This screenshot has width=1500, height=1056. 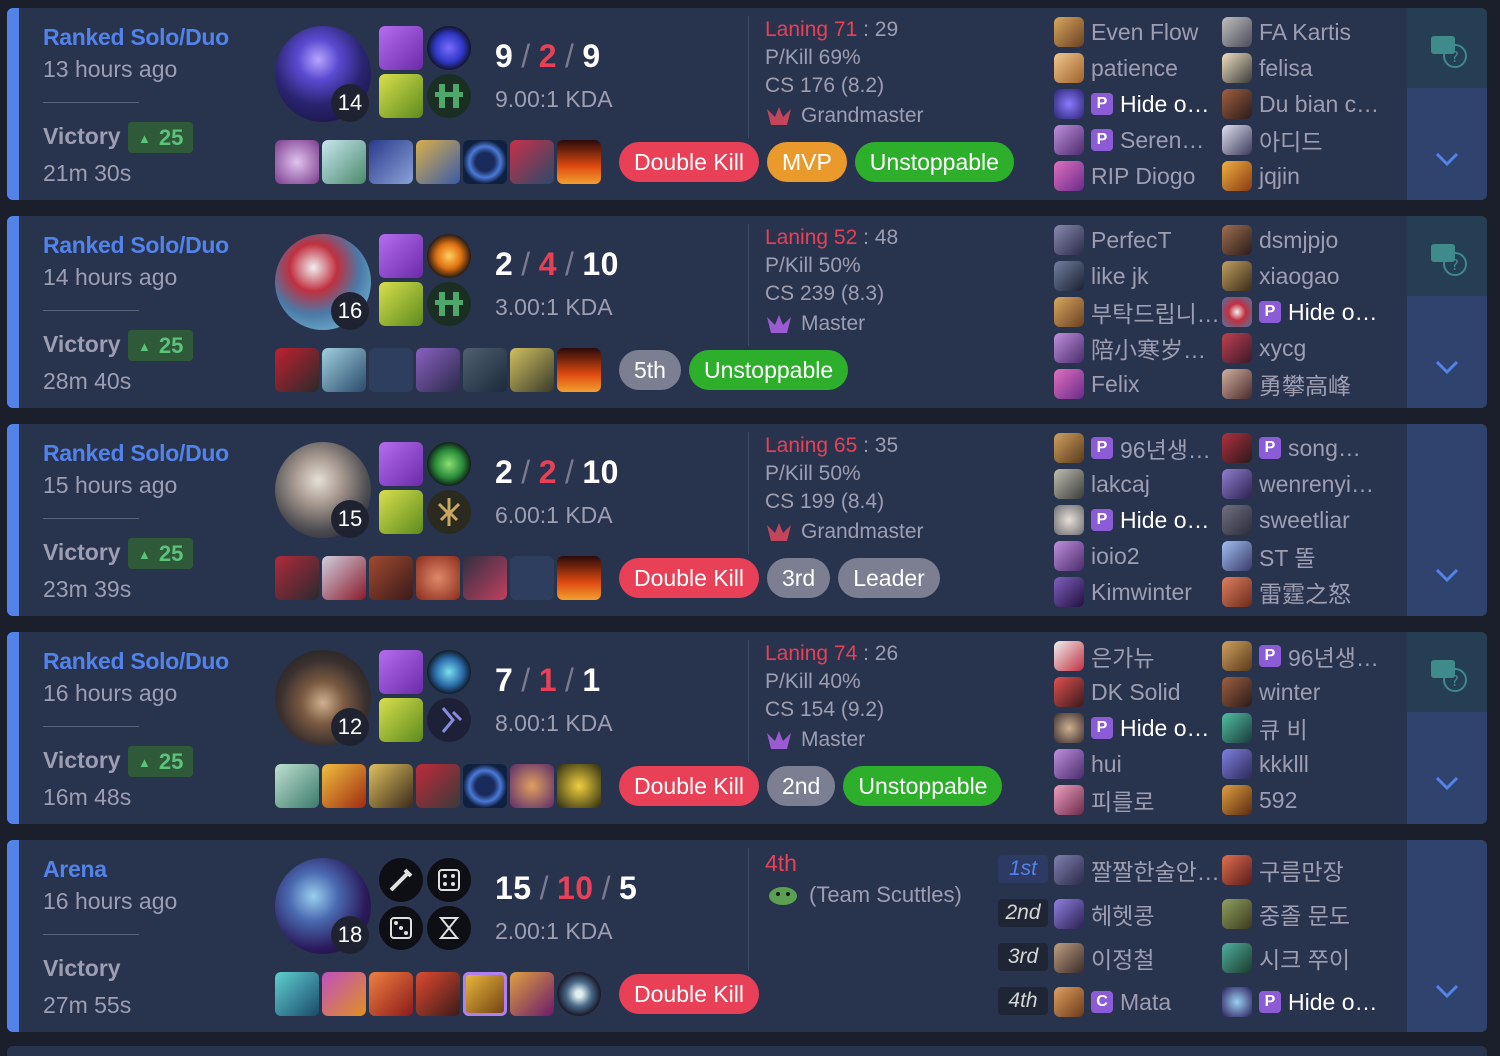 What do you see at coordinates (1123, 592) in the screenshot?
I see `participant: Kimwinter` at bounding box center [1123, 592].